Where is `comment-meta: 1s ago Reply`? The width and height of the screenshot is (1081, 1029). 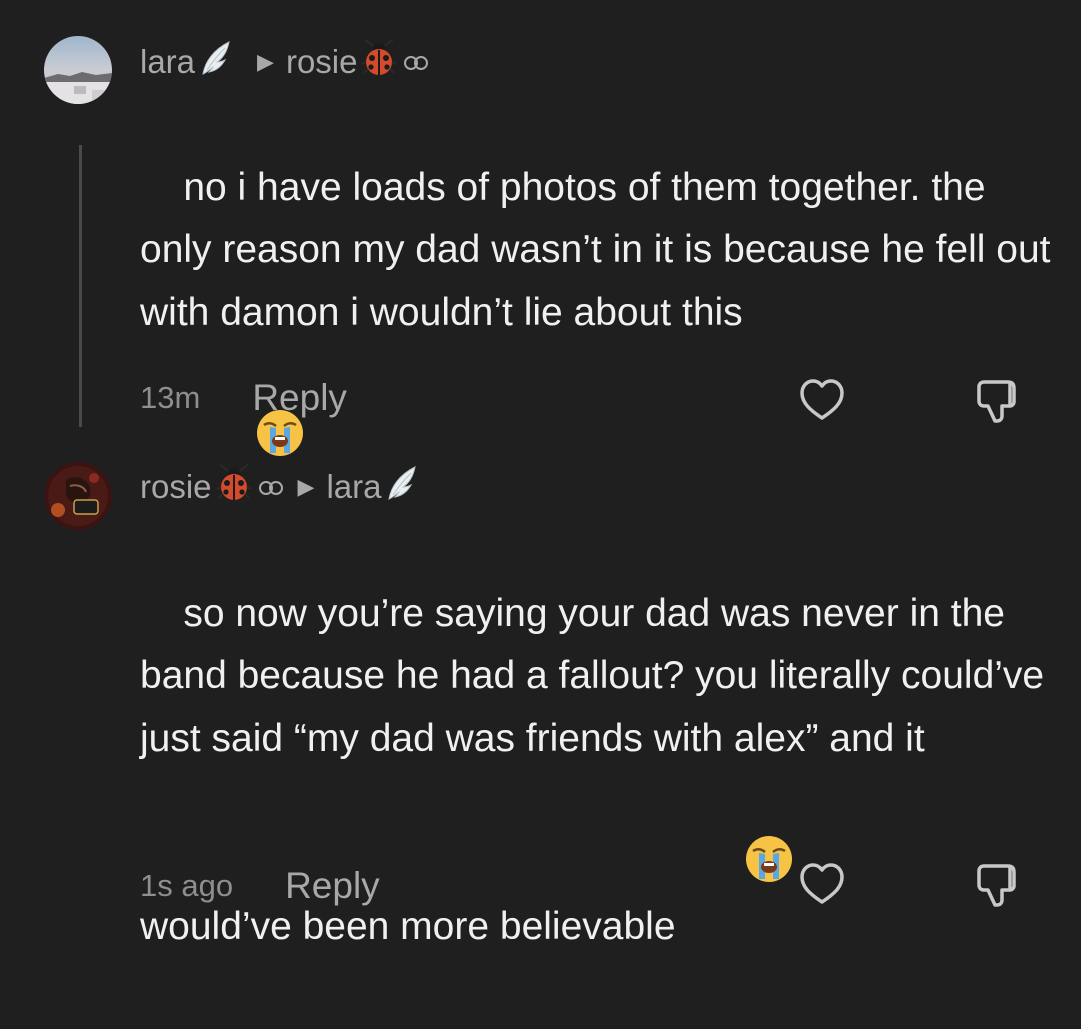 comment-meta: 1s ago Reply is located at coordinates (260, 886).